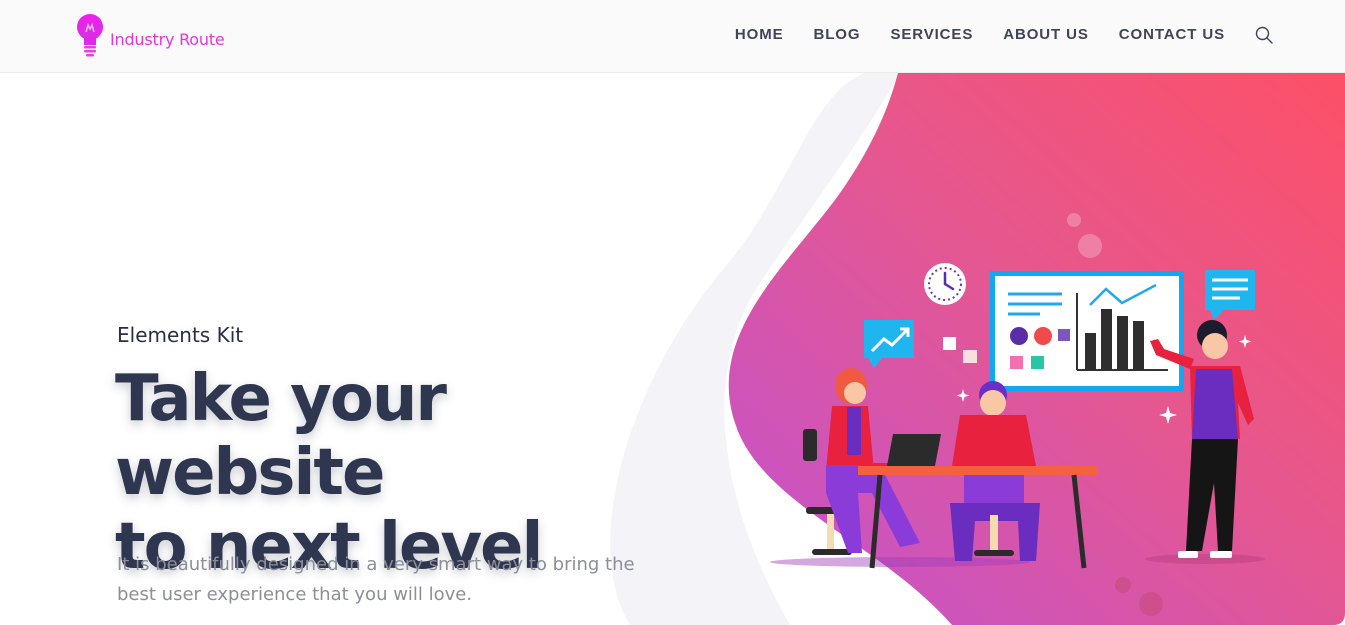  Describe the element at coordinates (90, 35) in the screenshot. I see `lightbulb-icon` at that location.